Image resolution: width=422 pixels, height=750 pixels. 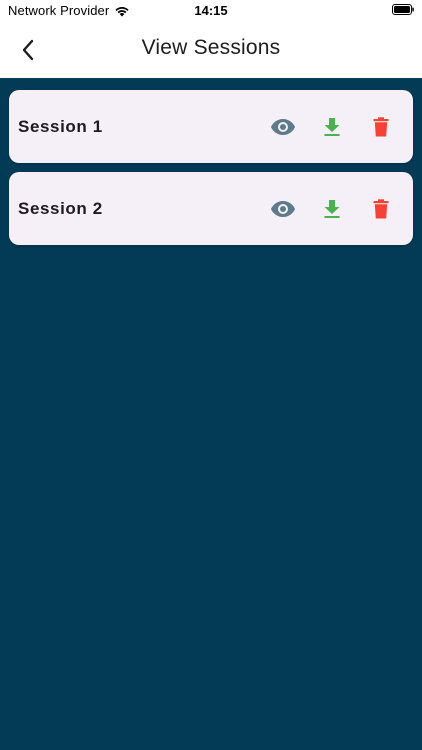 What do you see at coordinates (60, 126) in the screenshot?
I see `session-name: Session 1` at bounding box center [60, 126].